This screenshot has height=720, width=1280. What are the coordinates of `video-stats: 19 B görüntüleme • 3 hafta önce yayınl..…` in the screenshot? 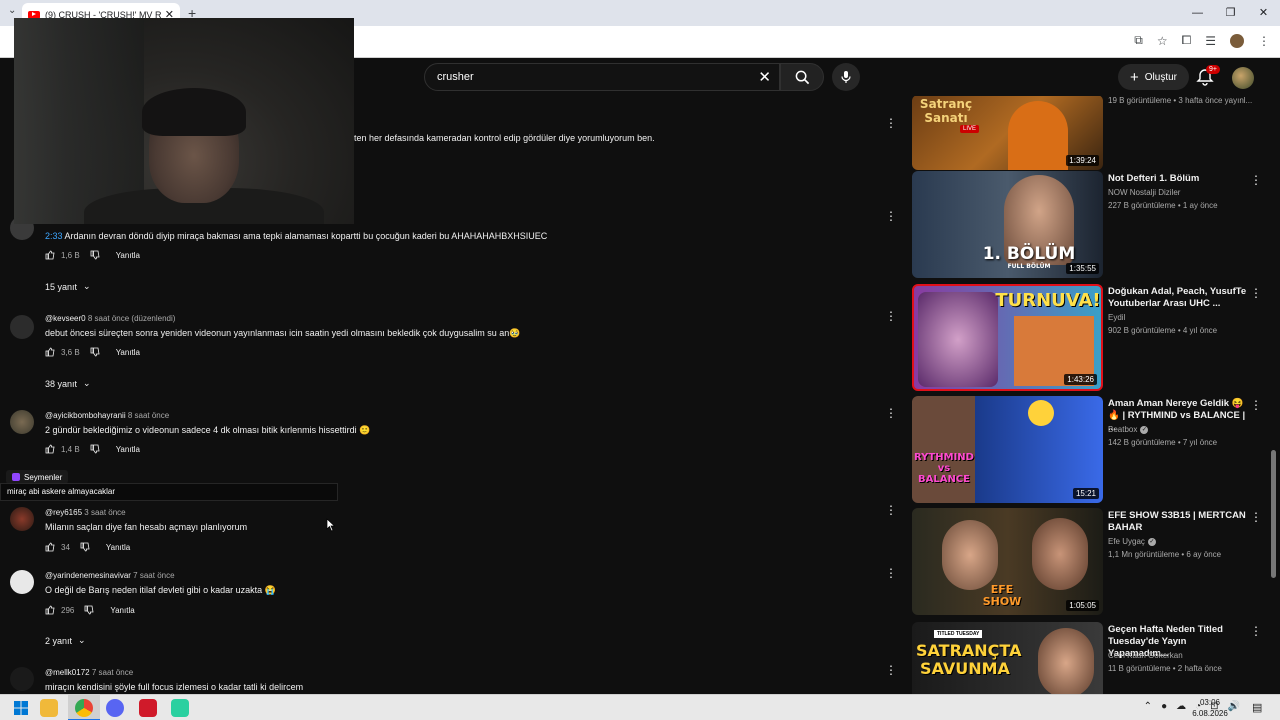 It's located at (1180, 100).